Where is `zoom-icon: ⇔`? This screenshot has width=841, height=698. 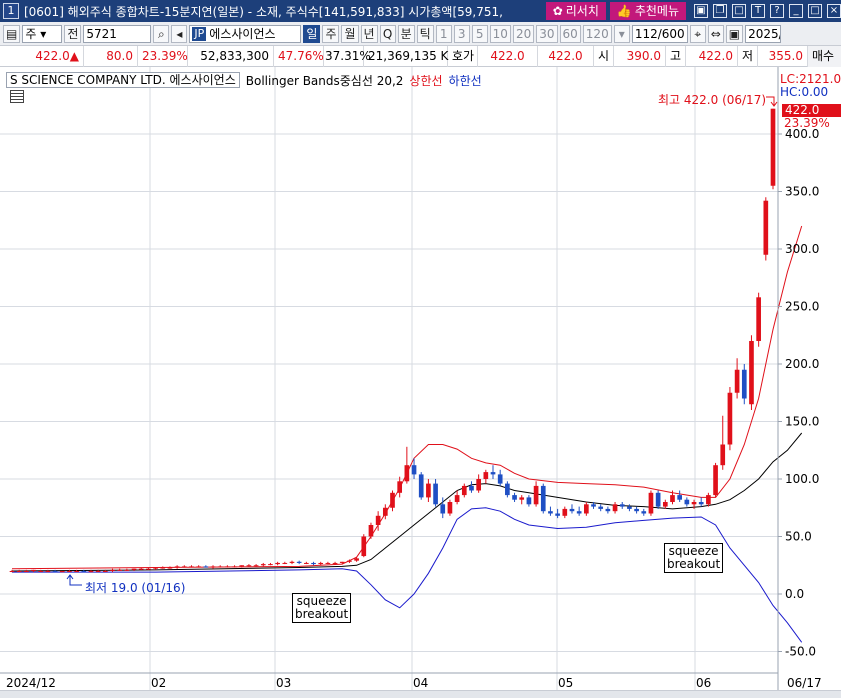 zoom-icon: ⇔ is located at coordinates (715, 33).